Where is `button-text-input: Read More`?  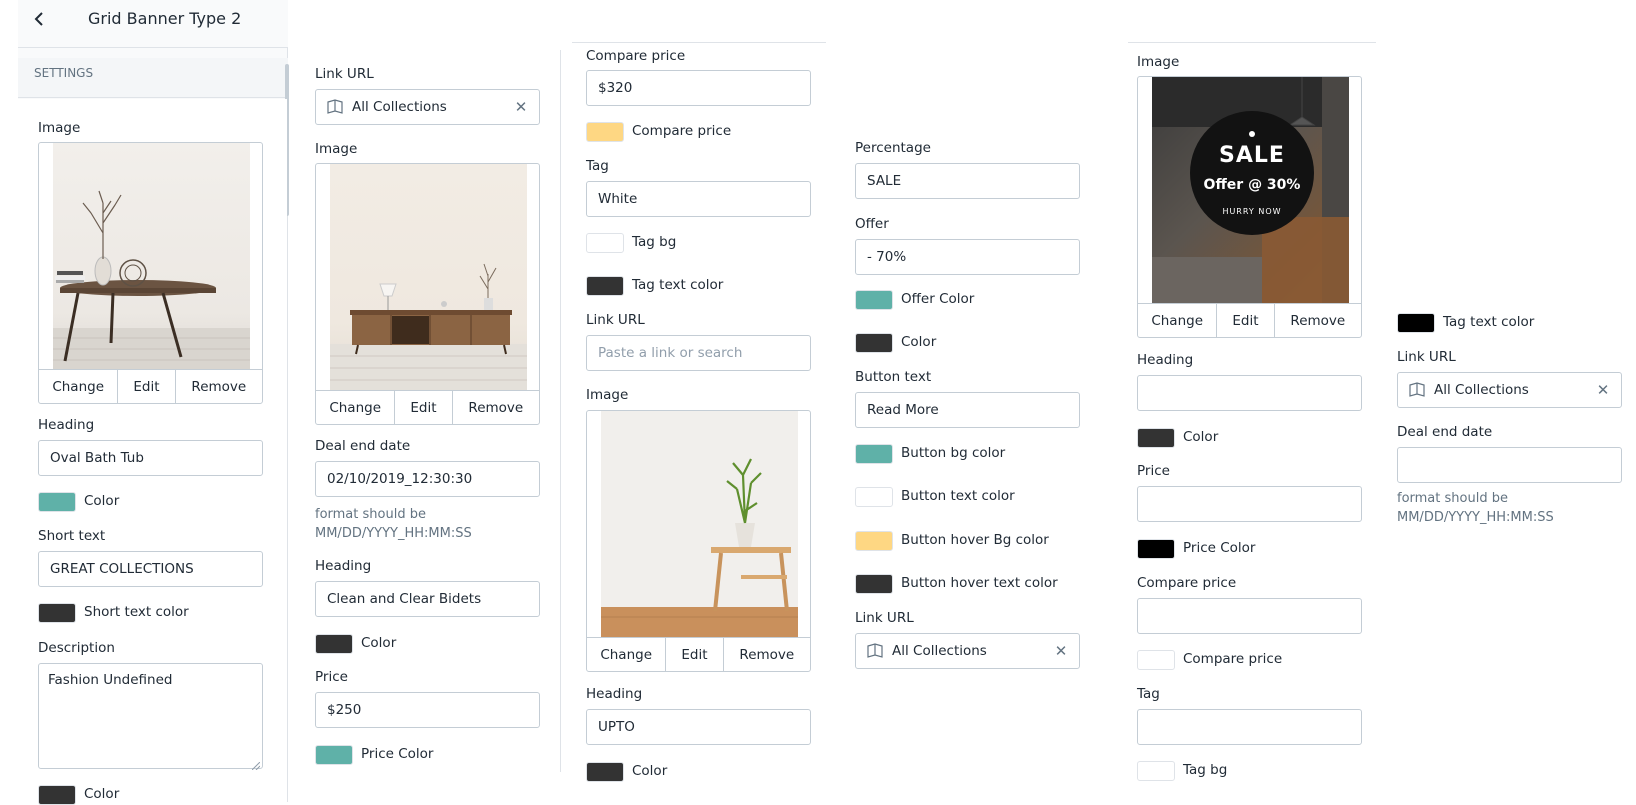
button-text-input: Read More is located at coordinates (967, 410).